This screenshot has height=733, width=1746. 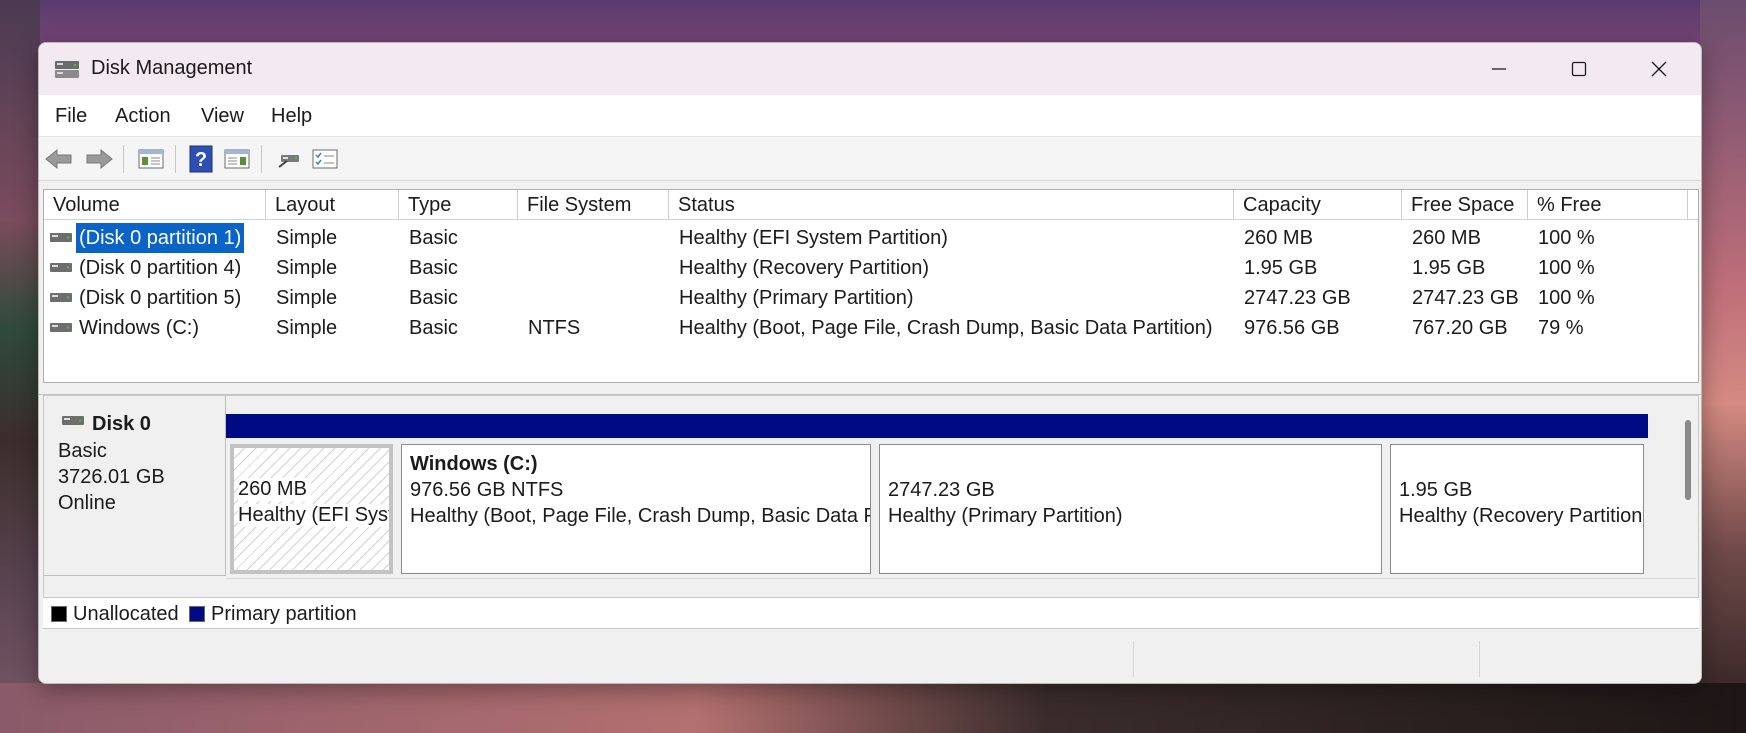 I want to click on partition-efi: 260 MB Healthy (EFI System Partition), so click(x=311, y=494).